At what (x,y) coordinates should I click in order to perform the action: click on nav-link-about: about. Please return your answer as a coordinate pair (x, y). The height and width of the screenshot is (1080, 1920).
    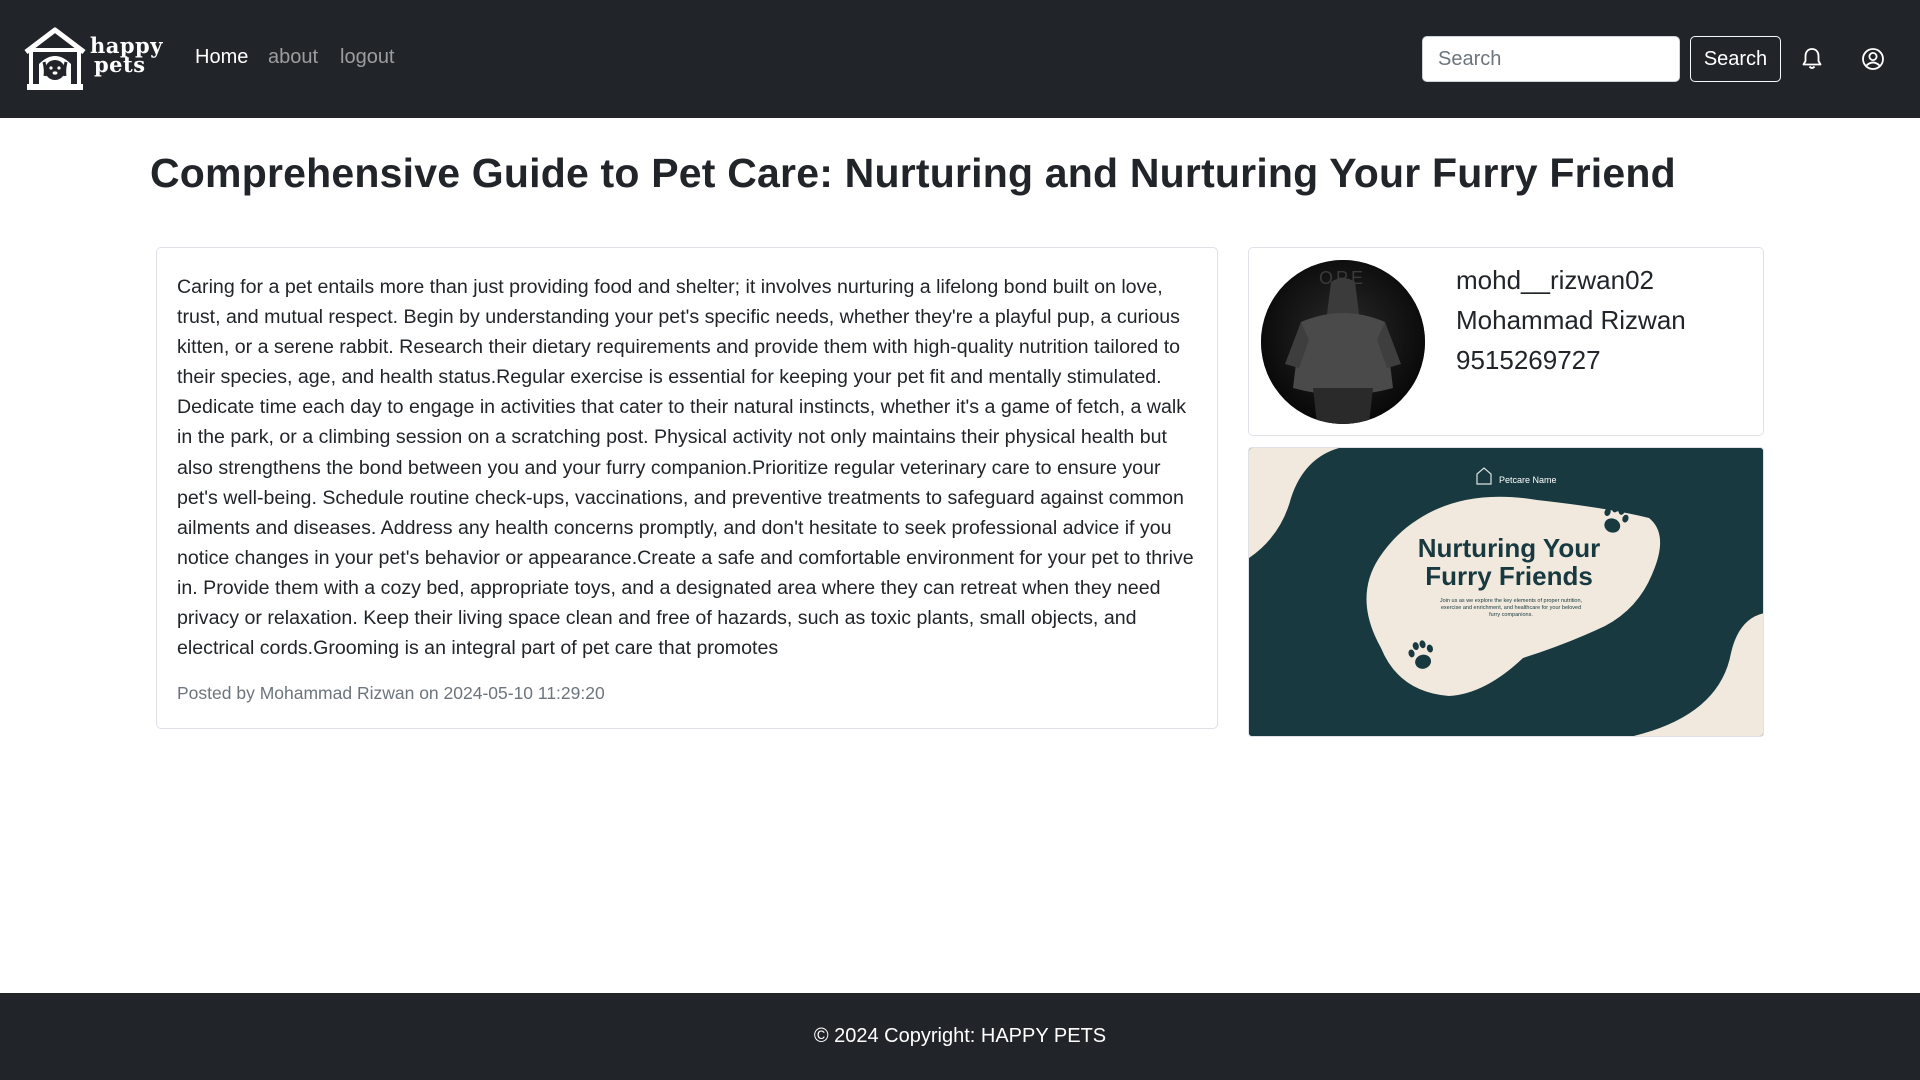
    Looking at the image, I should click on (293, 57).